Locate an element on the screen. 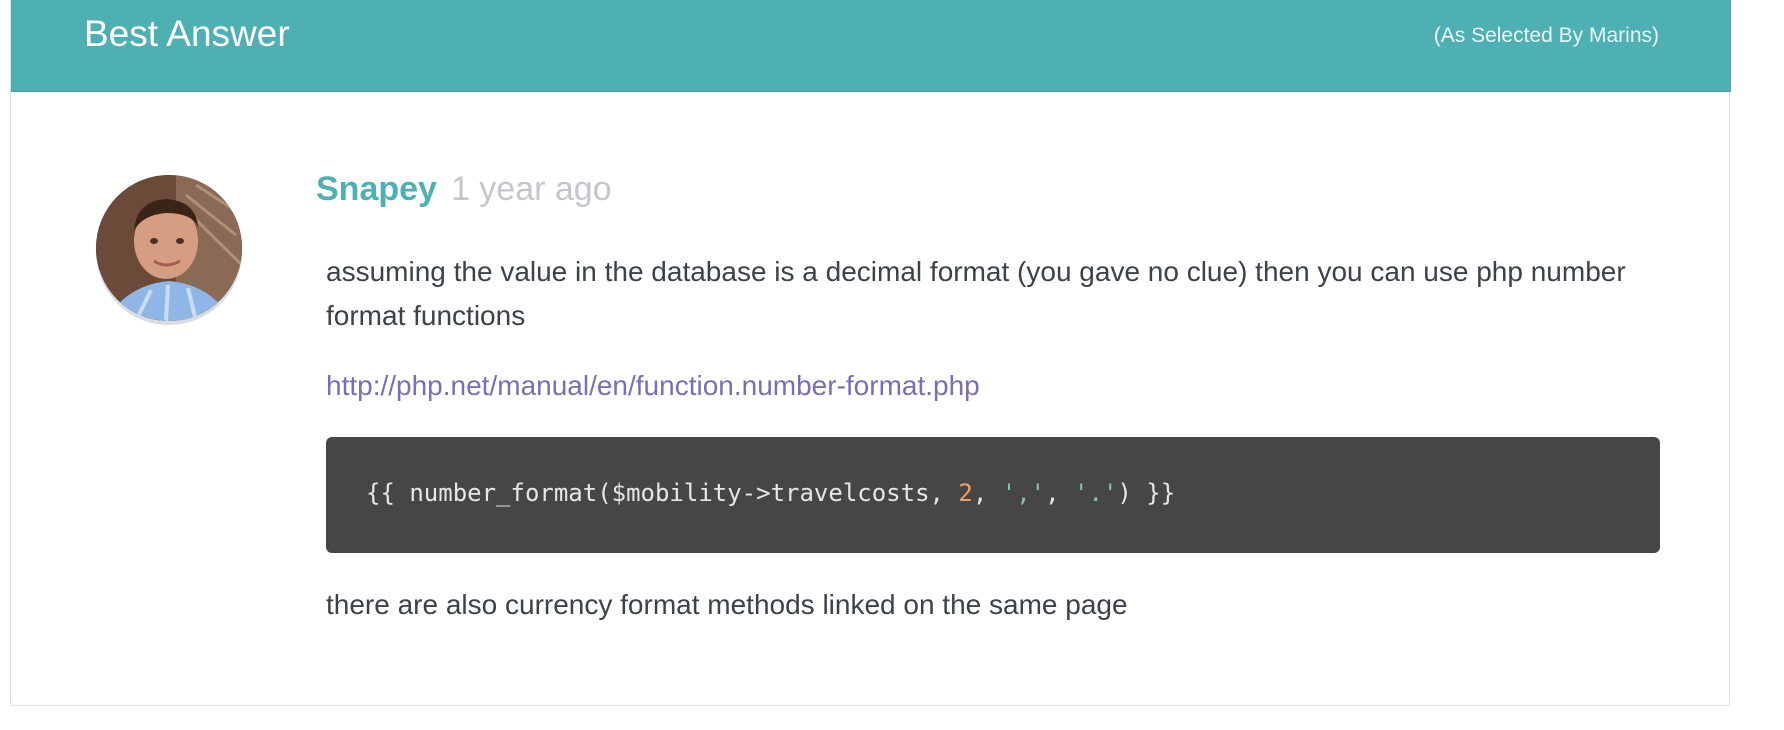 Image resolution: width=1784 pixels, height=730 pixels. code-suffix: ) }} is located at coordinates (1146, 493).